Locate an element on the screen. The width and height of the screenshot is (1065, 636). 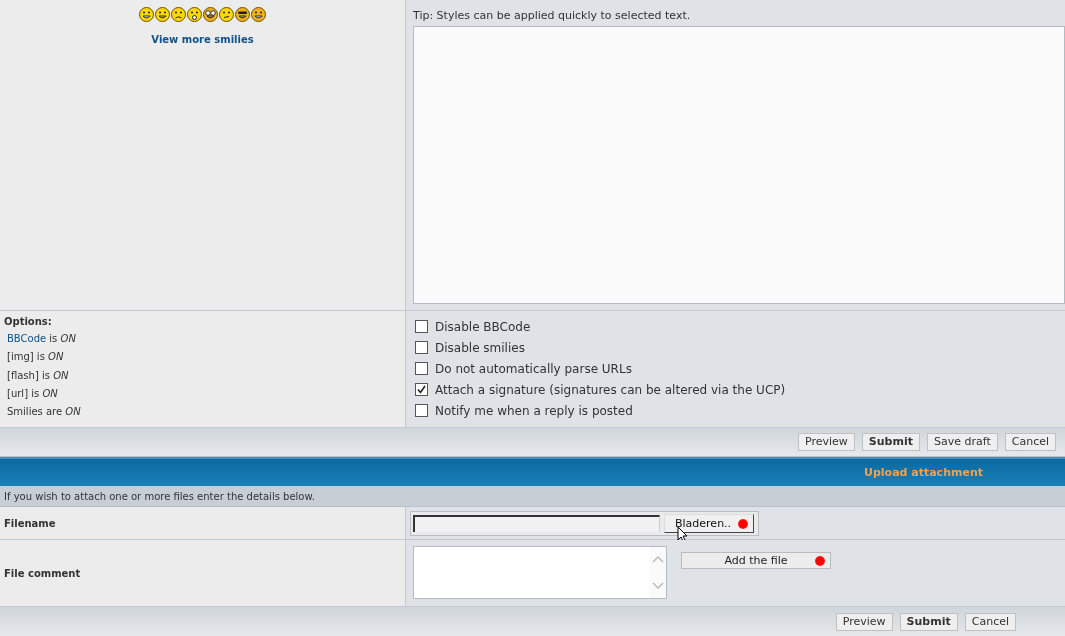
view-more-smilies-link: View more smilies is located at coordinates (202, 39).